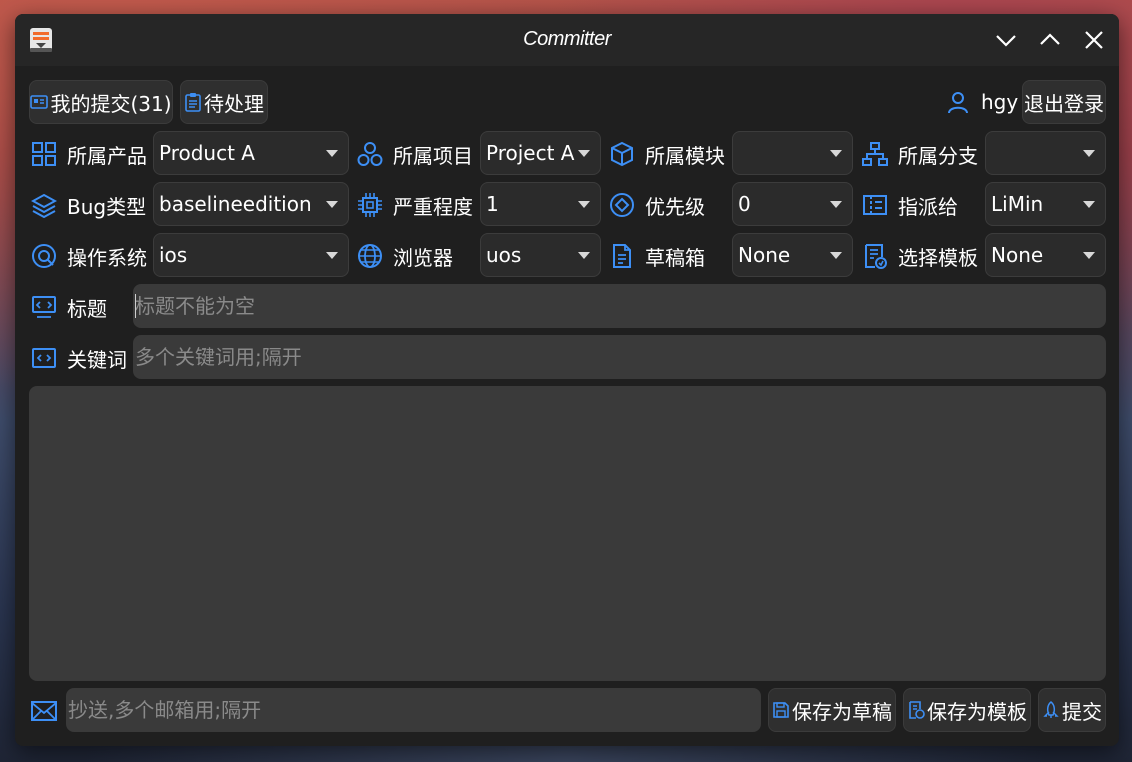 This screenshot has height=762, width=1132. What do you see at coordinates (135, 306) in the screenshot?
I see `text-caret` at bounding box center [135, 306].